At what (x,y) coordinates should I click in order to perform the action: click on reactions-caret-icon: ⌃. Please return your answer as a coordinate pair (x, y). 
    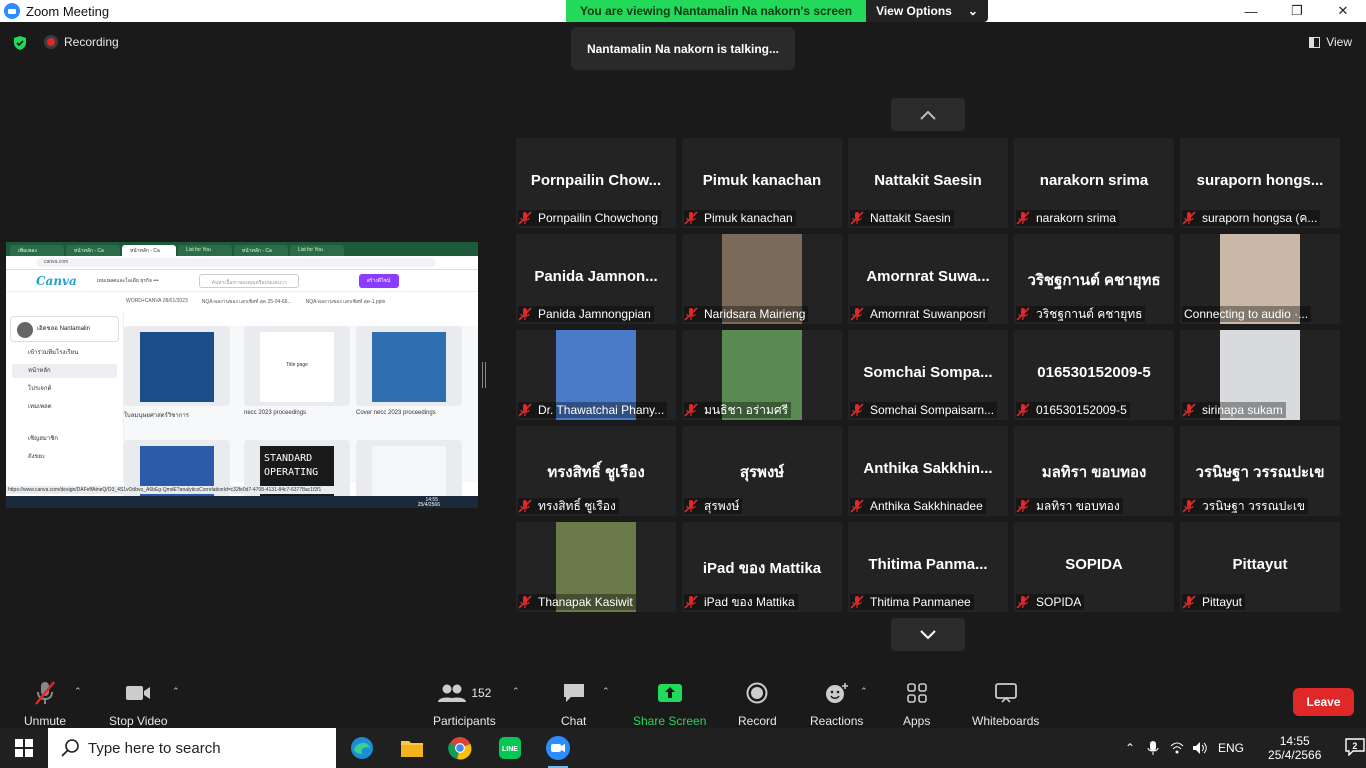
    Looking at the image, I should click on (864, 691).